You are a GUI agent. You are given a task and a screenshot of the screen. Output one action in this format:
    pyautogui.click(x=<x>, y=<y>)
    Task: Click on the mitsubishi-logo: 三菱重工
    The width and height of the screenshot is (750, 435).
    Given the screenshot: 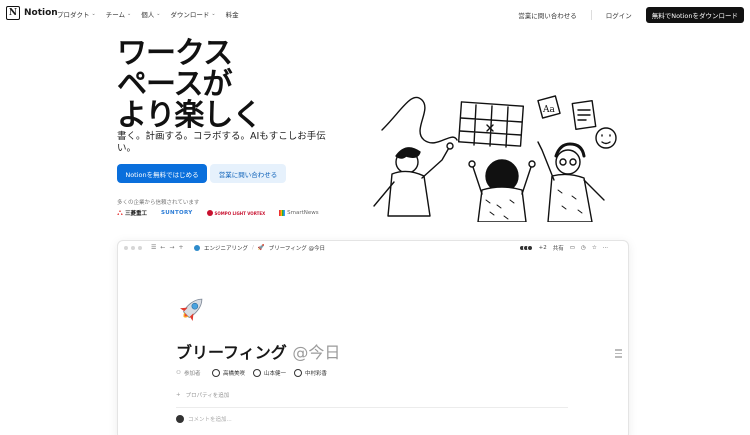 What is the action you would take?
    pyautogui.click(x=132, y=213)
    